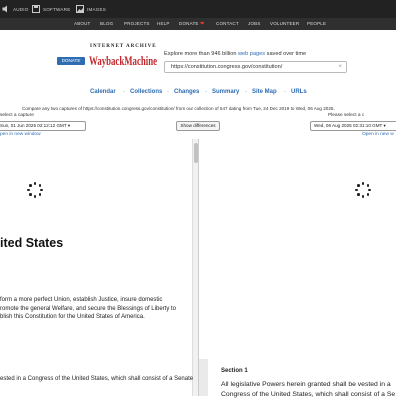  What do you see at coordinates (299, 93) in the screenshot?
I see `subnav-urls: URLs` at bounding box center [299, 93].